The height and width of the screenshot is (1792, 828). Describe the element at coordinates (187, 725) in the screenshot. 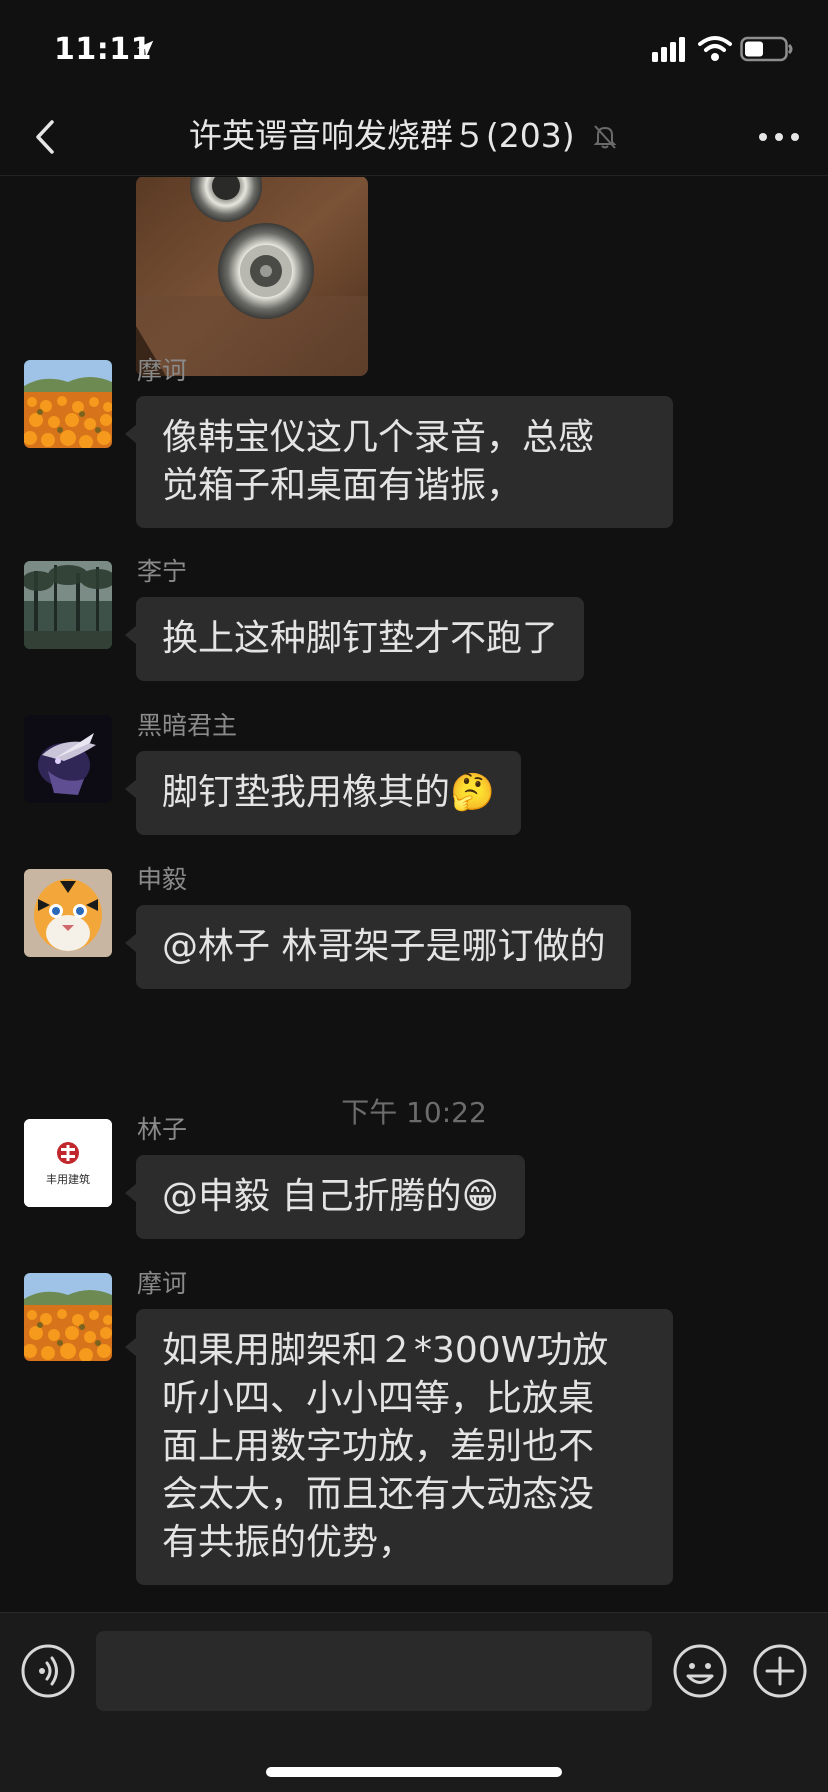

I see `sender-name: 黑暗君主` at that location.